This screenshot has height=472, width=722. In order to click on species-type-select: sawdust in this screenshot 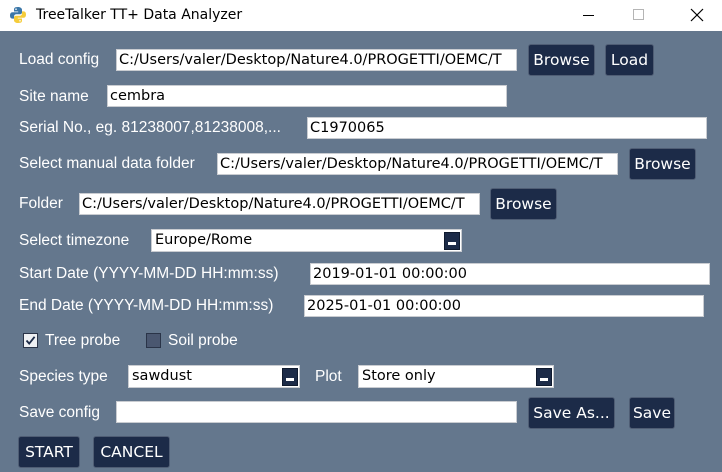, I will do `click(214, 376)`.